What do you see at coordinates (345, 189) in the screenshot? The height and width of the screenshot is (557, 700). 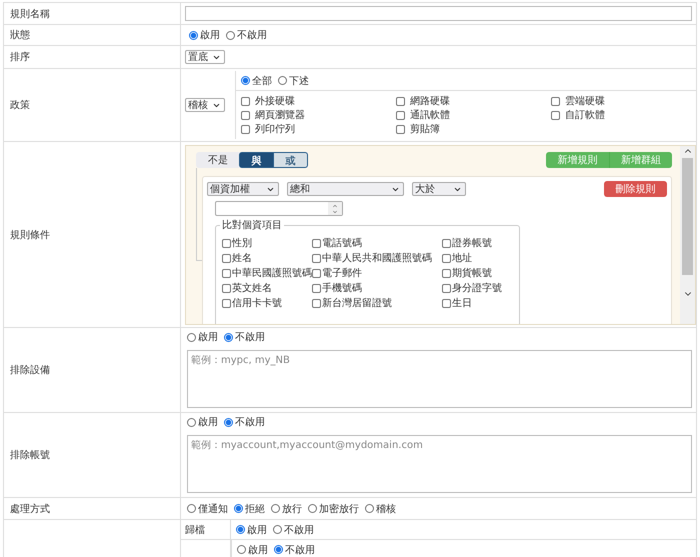 I see `aggregate-select: 總和` at bounding box center [345, 189].